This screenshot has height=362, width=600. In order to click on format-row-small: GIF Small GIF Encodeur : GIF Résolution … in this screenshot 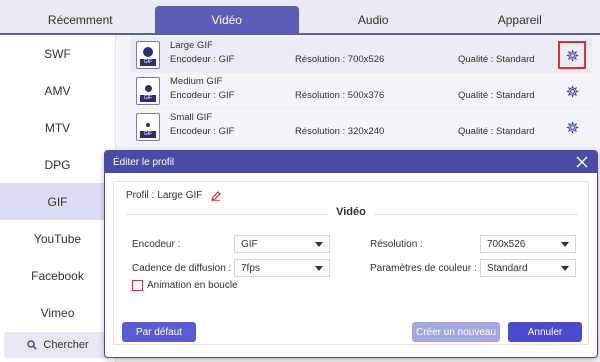, I will do `click(361, 127)`.